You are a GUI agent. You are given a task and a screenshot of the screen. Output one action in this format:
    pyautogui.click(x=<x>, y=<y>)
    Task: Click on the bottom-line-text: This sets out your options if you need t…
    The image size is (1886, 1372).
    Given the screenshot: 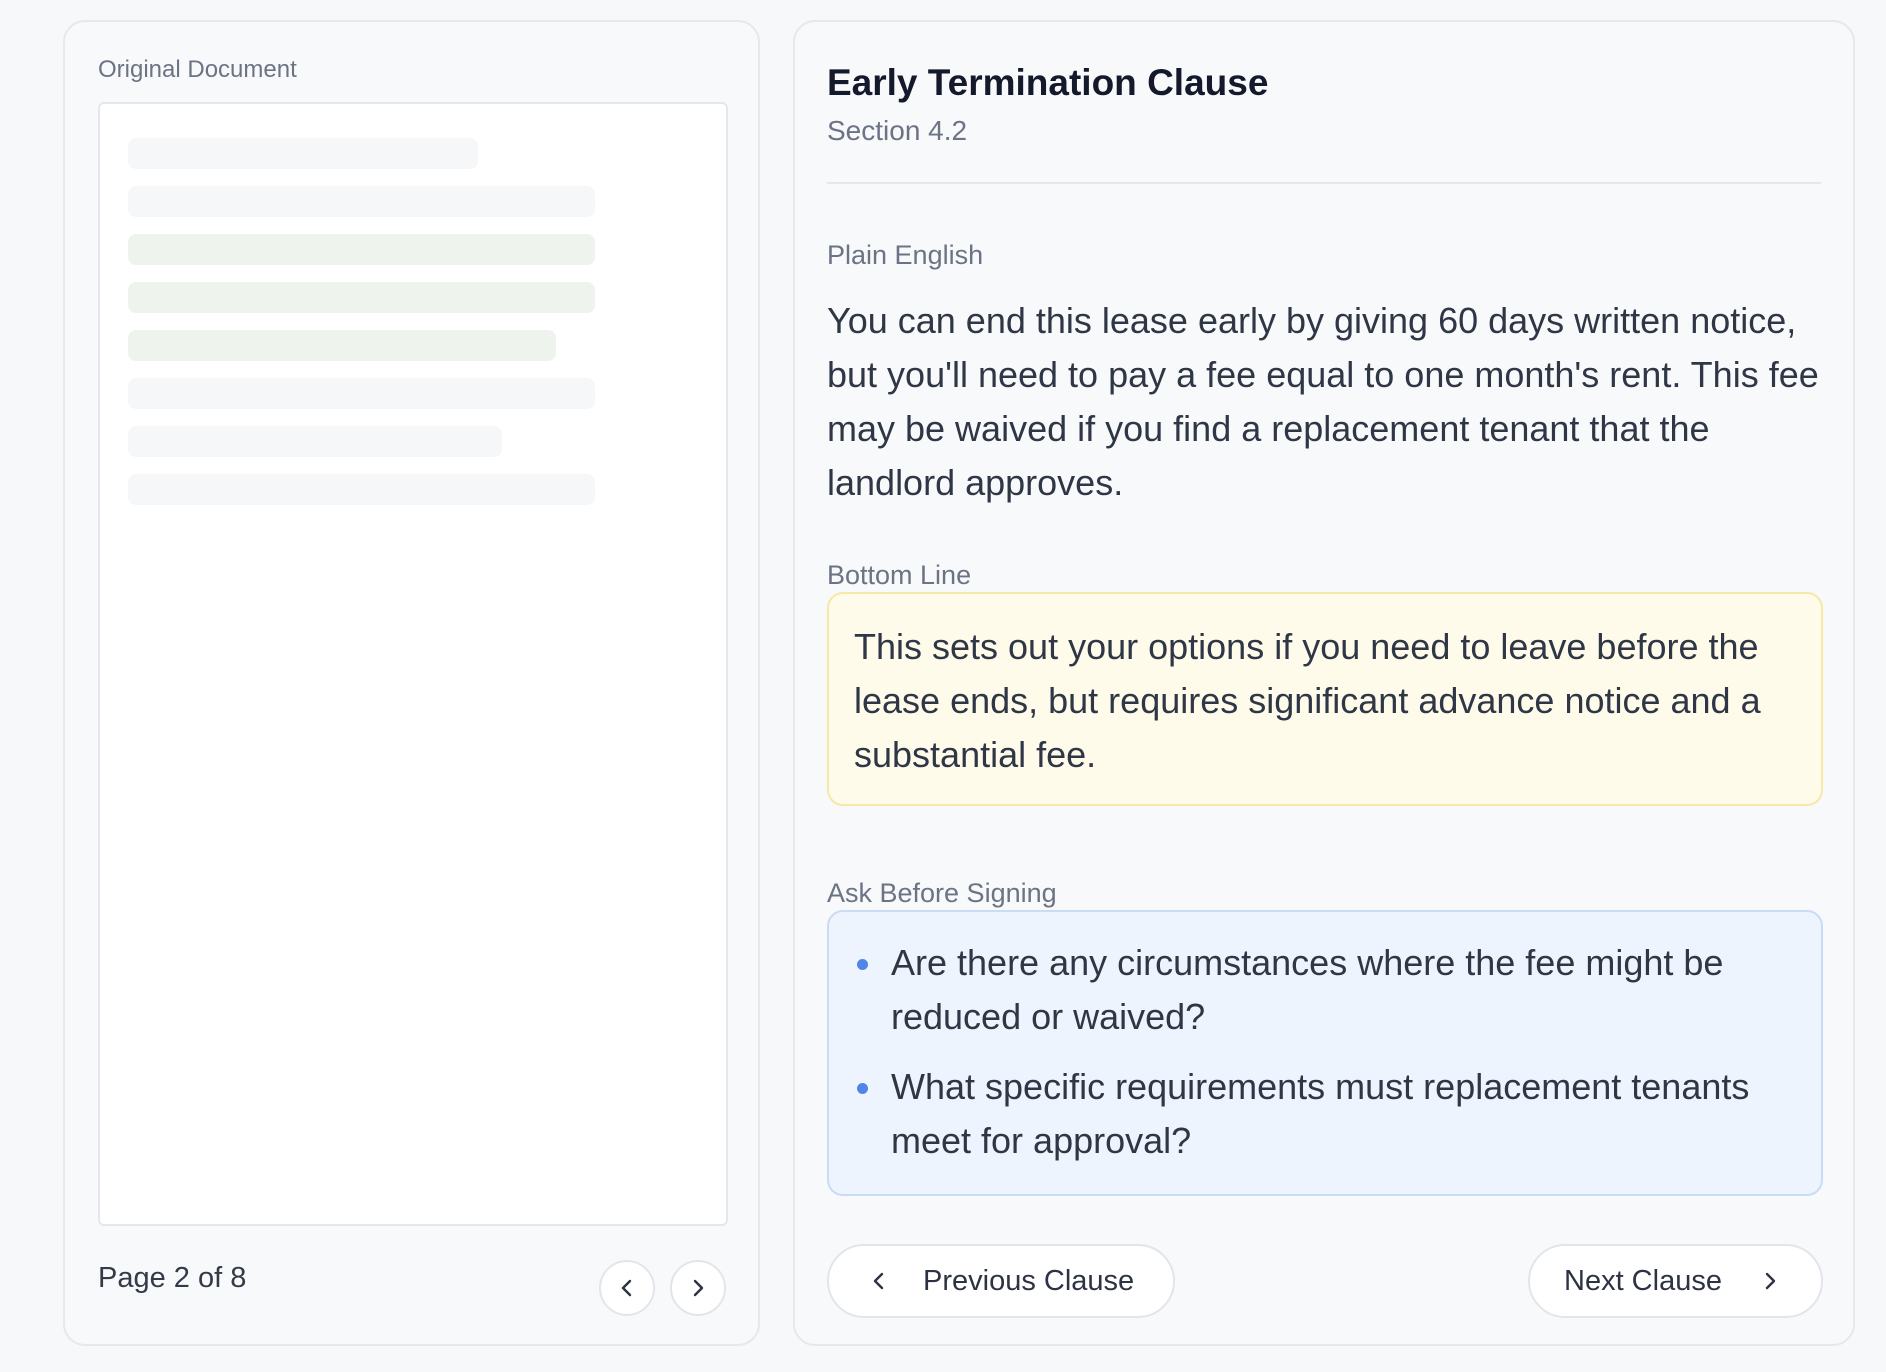 What is the action you would take?
    pyautogui.click(x=1307, y=700)
    